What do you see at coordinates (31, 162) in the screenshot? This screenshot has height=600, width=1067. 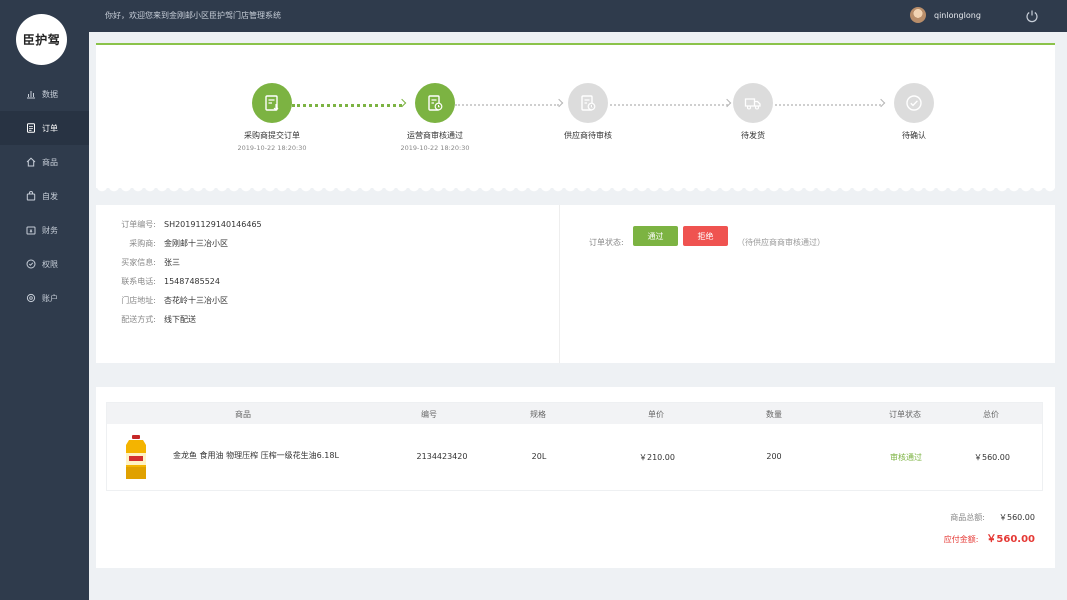 I see `home-icon` at bounding box center [31, 162].